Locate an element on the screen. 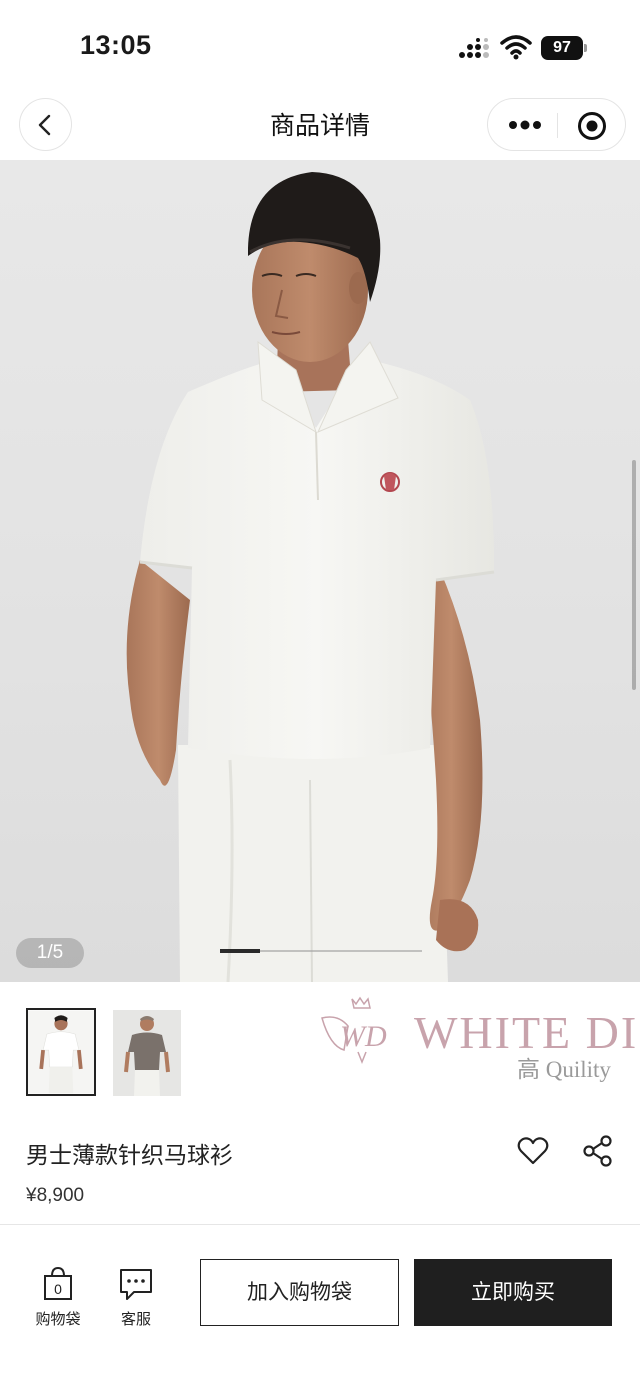 This screenshot has width=640, height=1387. section-divider is located at coordinates (320, 1224).